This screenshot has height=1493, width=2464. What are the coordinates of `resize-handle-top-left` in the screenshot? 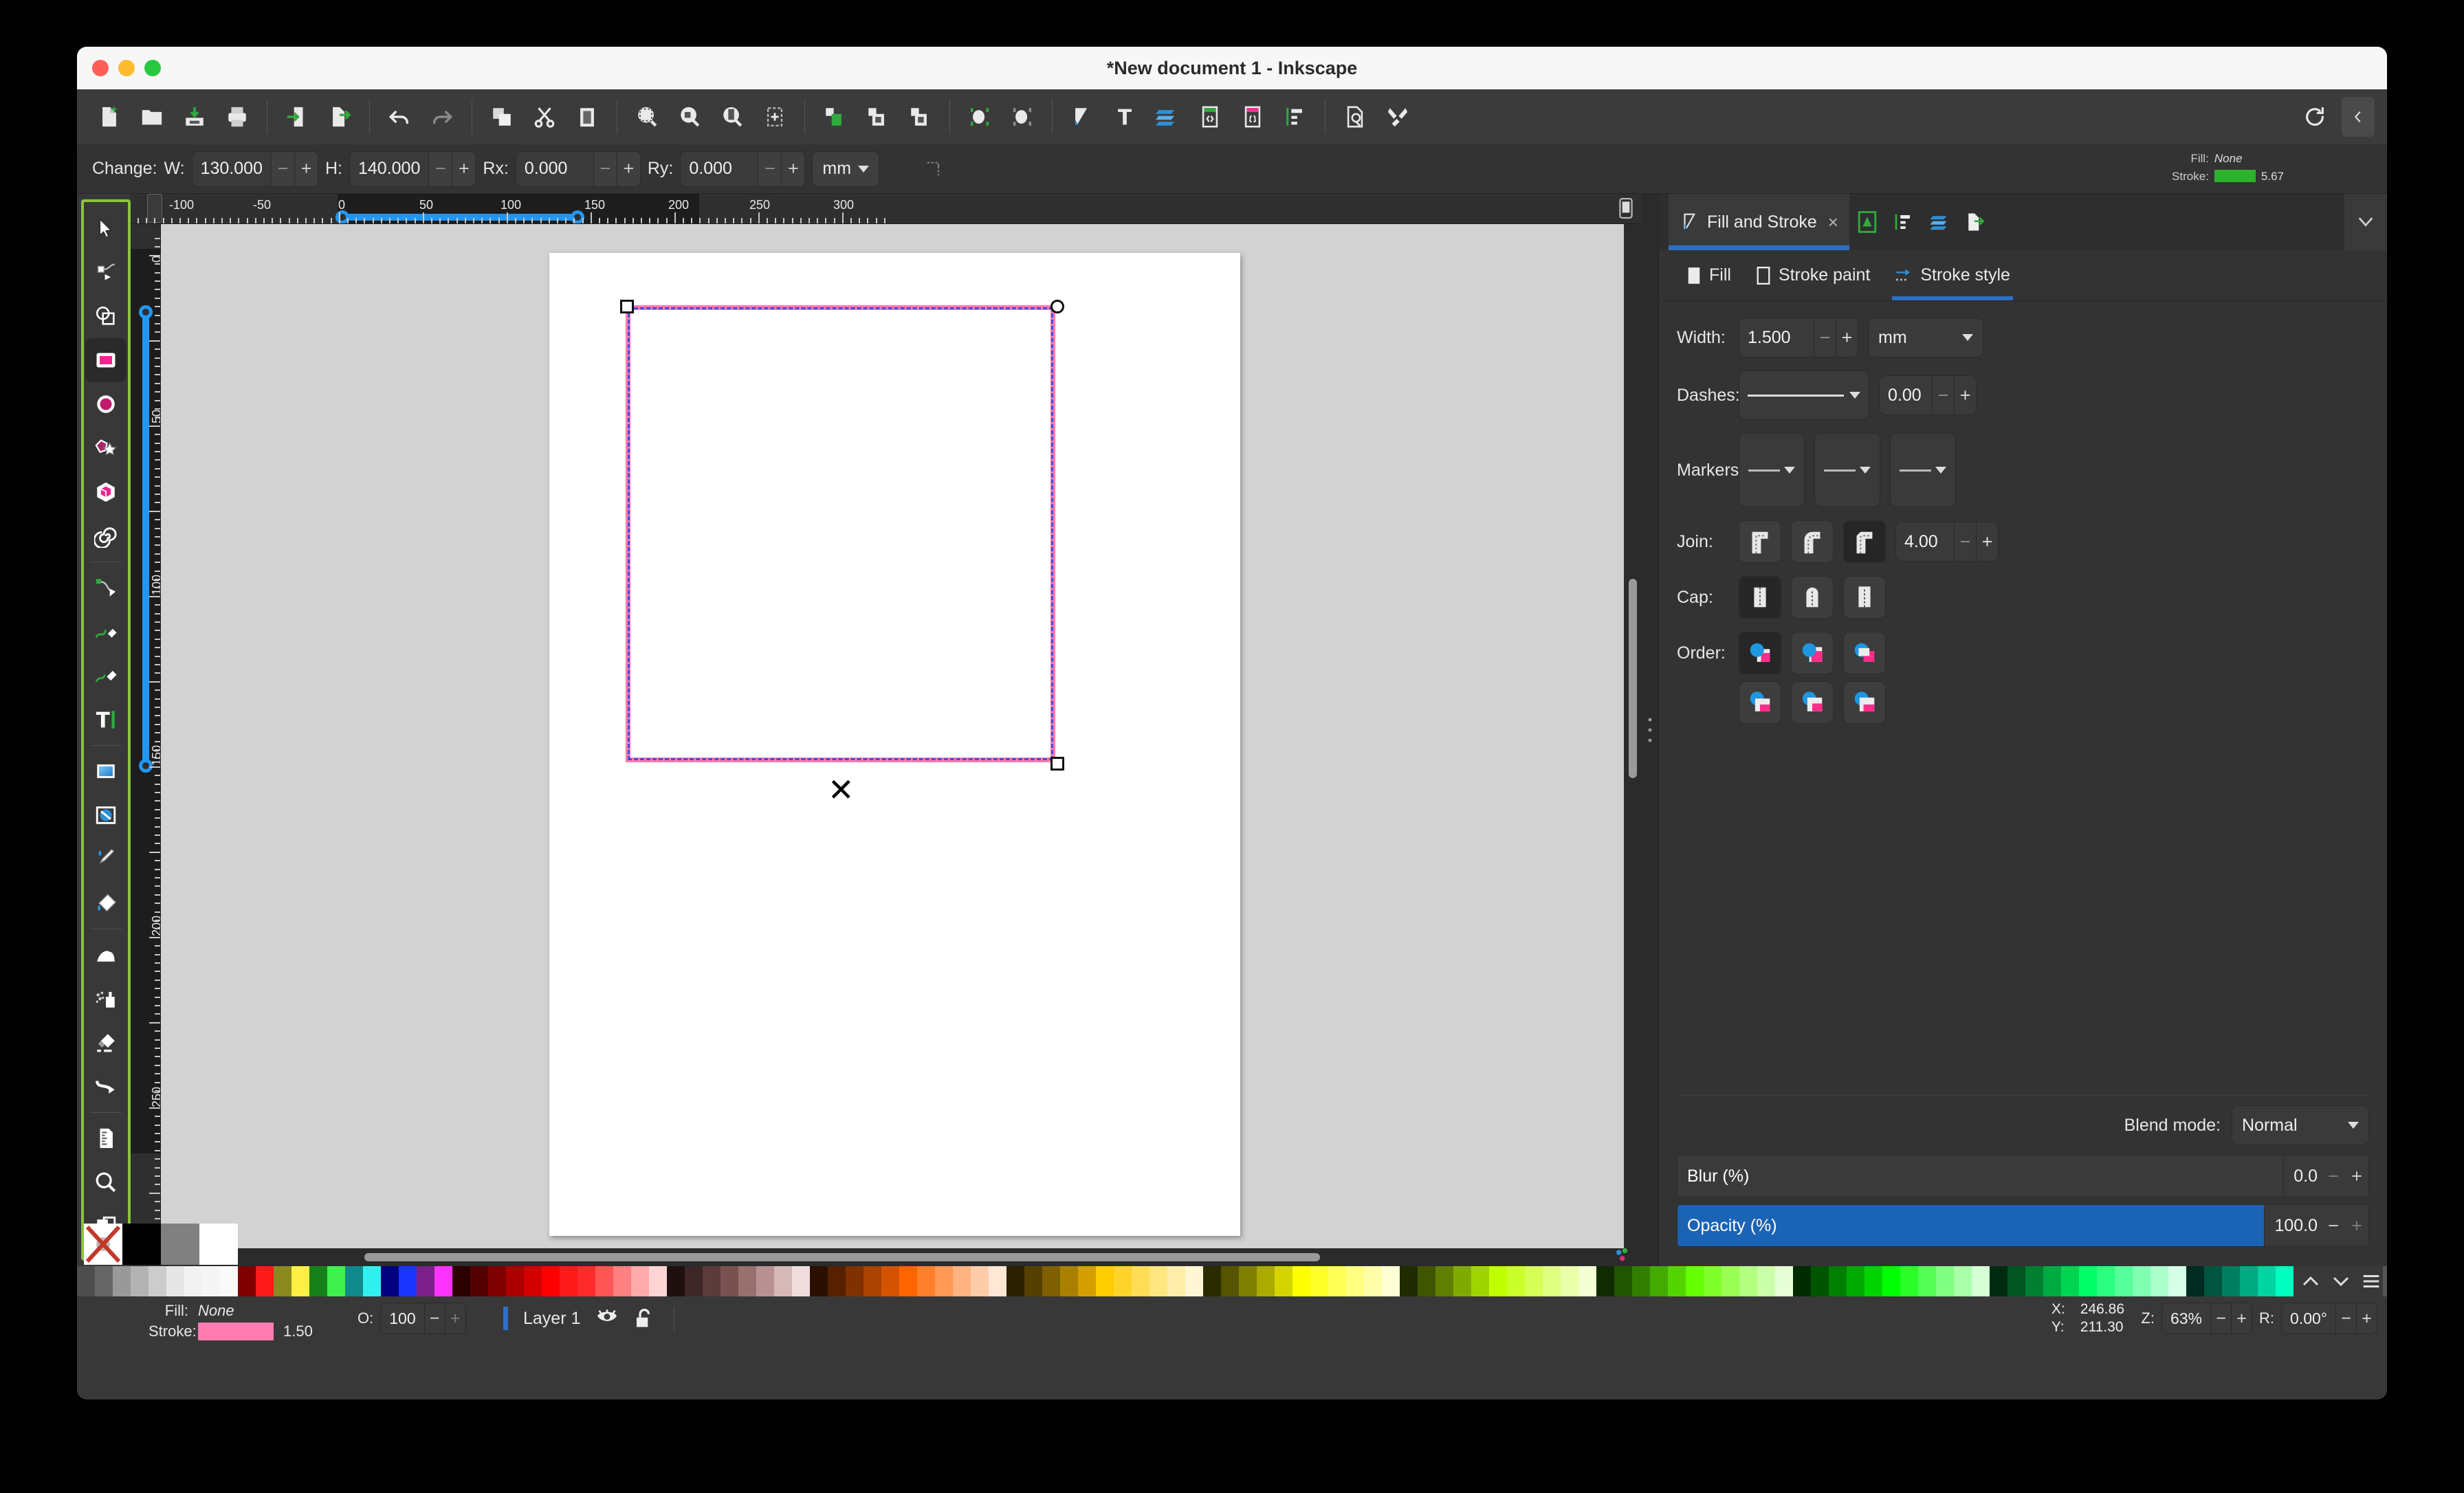 It's located at (627, 306).